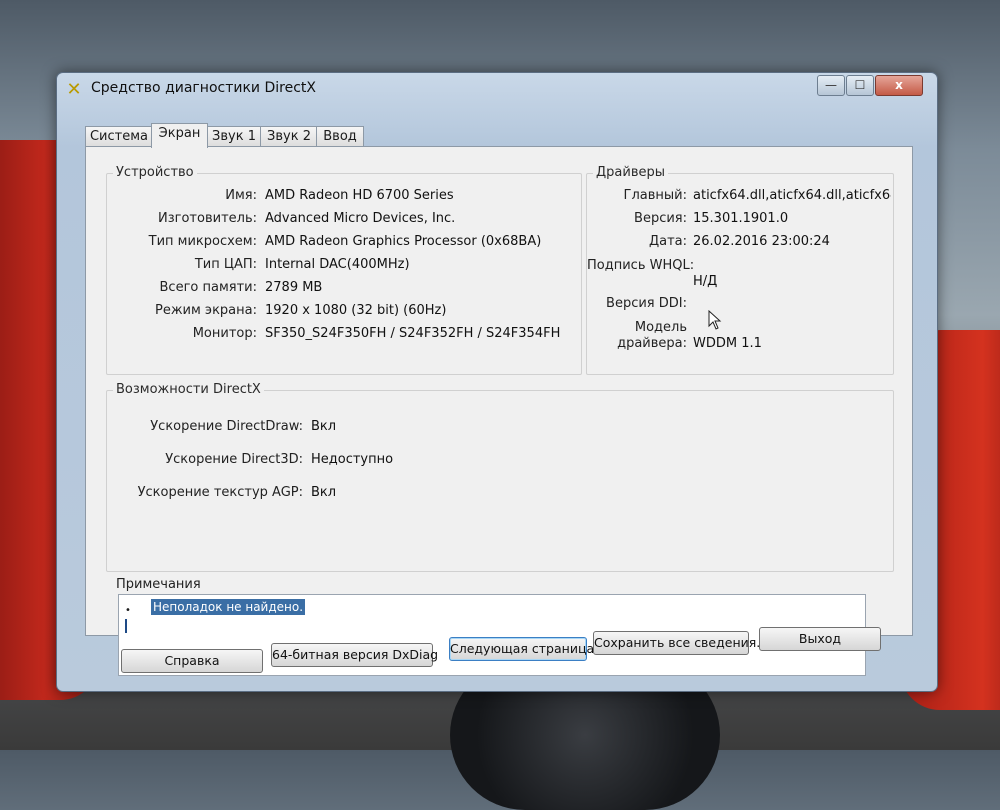 The width and height of the screenshot is (1000, 810). Describe the element at coordinates (359, 195) in the screenshot. I see `device-name-value: AMD Radeon HD 6700 Series` at that location.